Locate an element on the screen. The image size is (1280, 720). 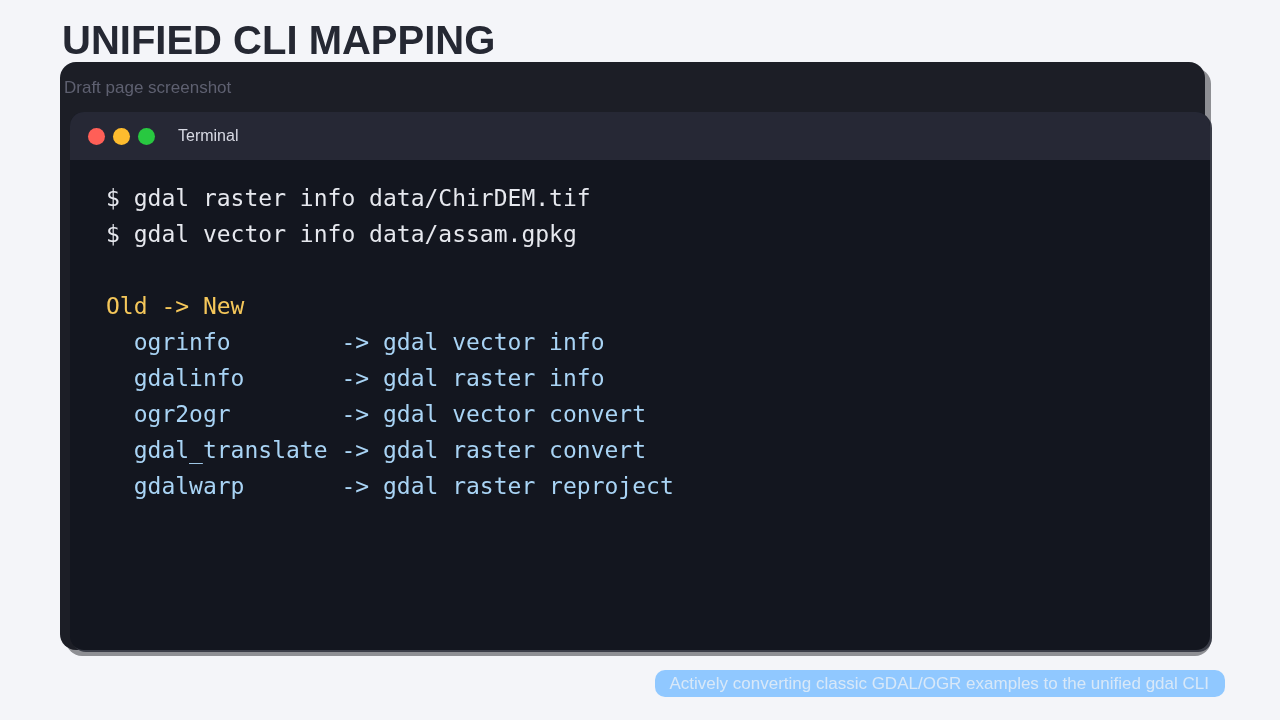
status-banner: Actively converting classic GDAL/OGR examples to the unified gdal CLI is located at coordinates (940, 683).